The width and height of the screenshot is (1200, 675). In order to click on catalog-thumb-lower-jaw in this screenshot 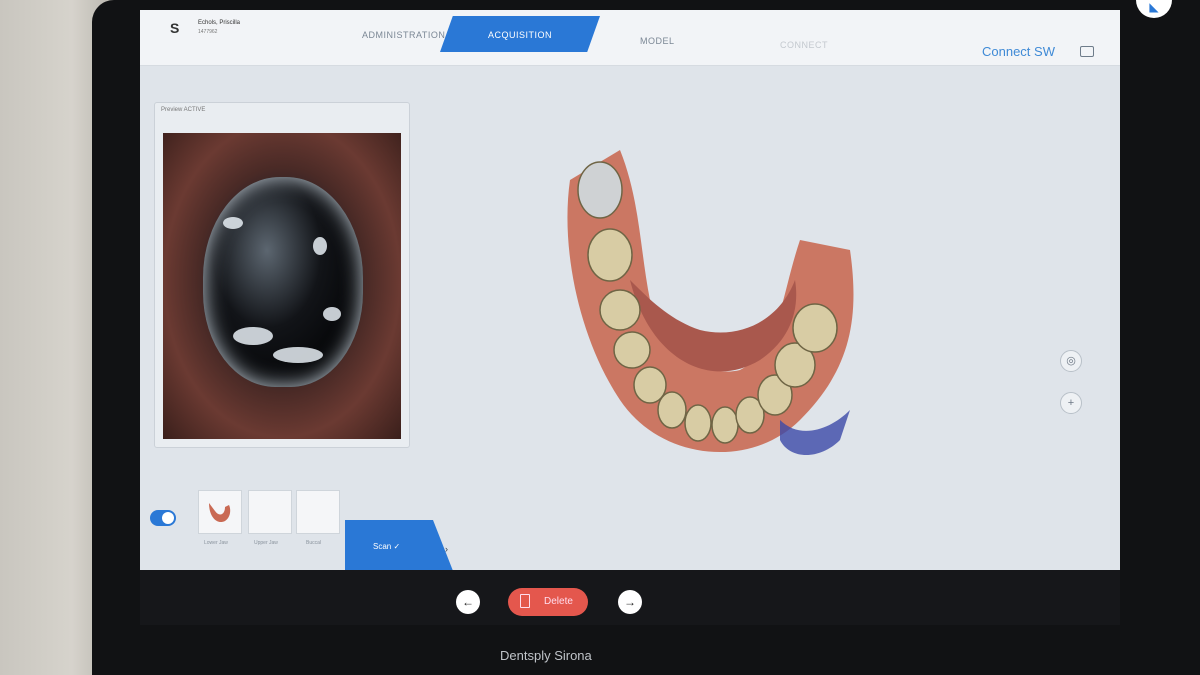, I will do `click(220, 512)`.